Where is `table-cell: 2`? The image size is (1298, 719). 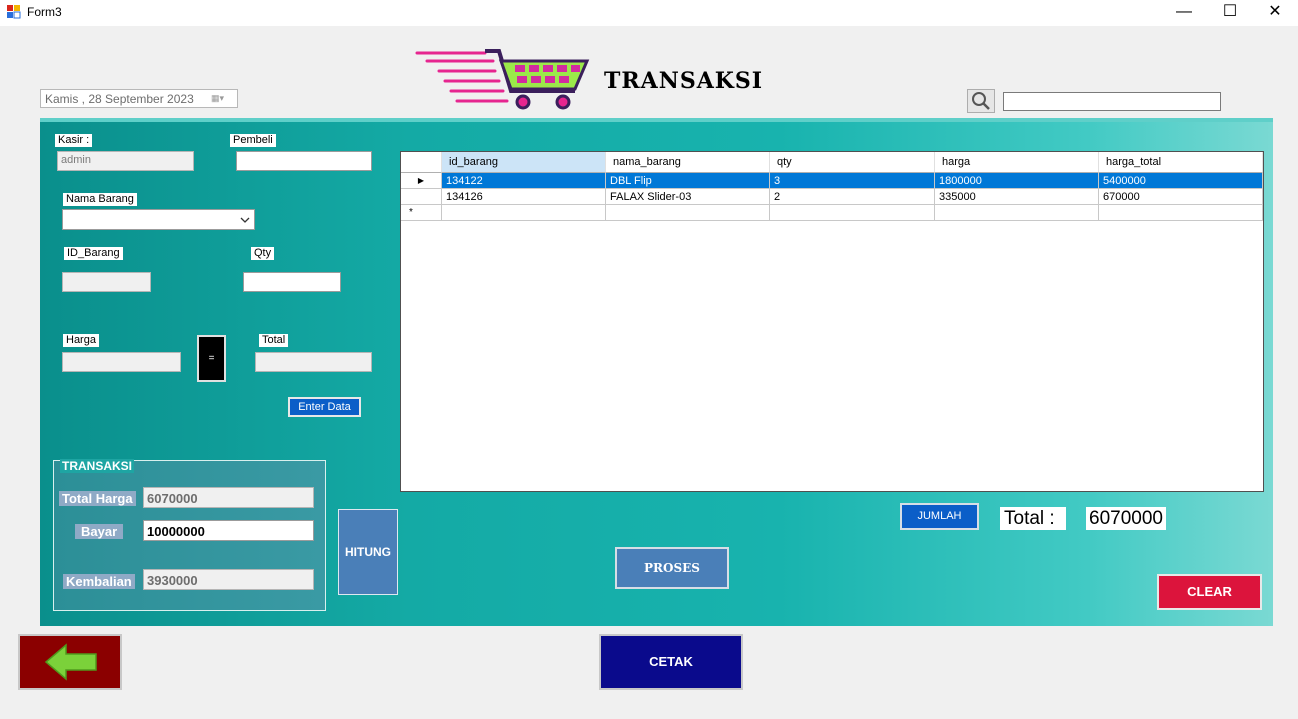 table-cell: 2 is located at coordinates (852, 197).